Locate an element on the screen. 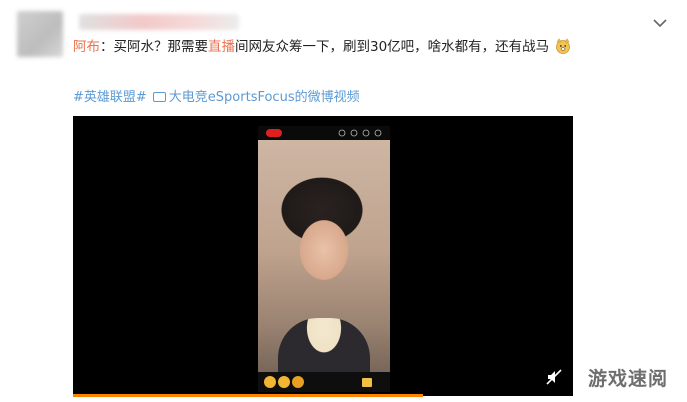 The image size is (687, 402). author-mention-link: 阿布 is located at coordinates (86, 47).